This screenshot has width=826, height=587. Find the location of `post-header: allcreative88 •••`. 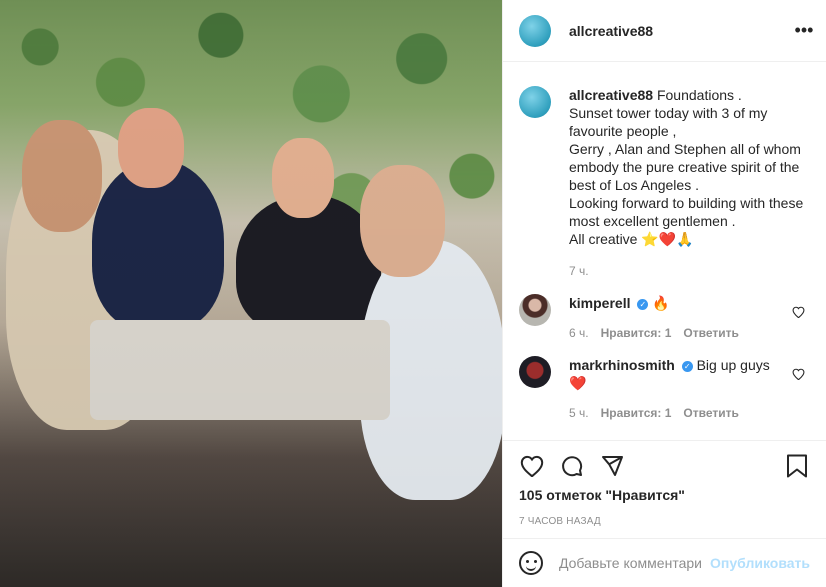

post-header: allcreative88 ••• is located at coordinates (664, 31).